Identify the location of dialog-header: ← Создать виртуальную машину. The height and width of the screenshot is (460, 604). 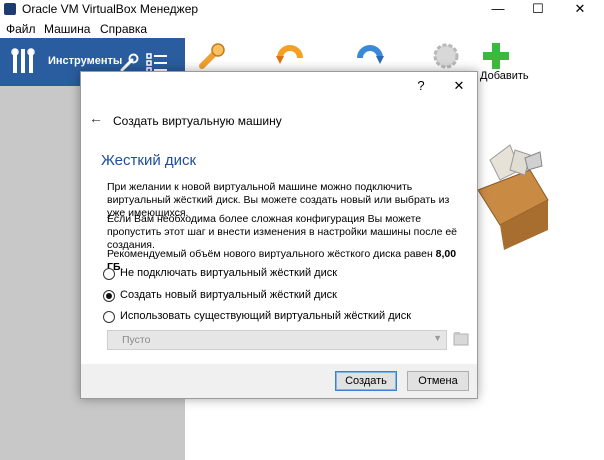
(279, 120).